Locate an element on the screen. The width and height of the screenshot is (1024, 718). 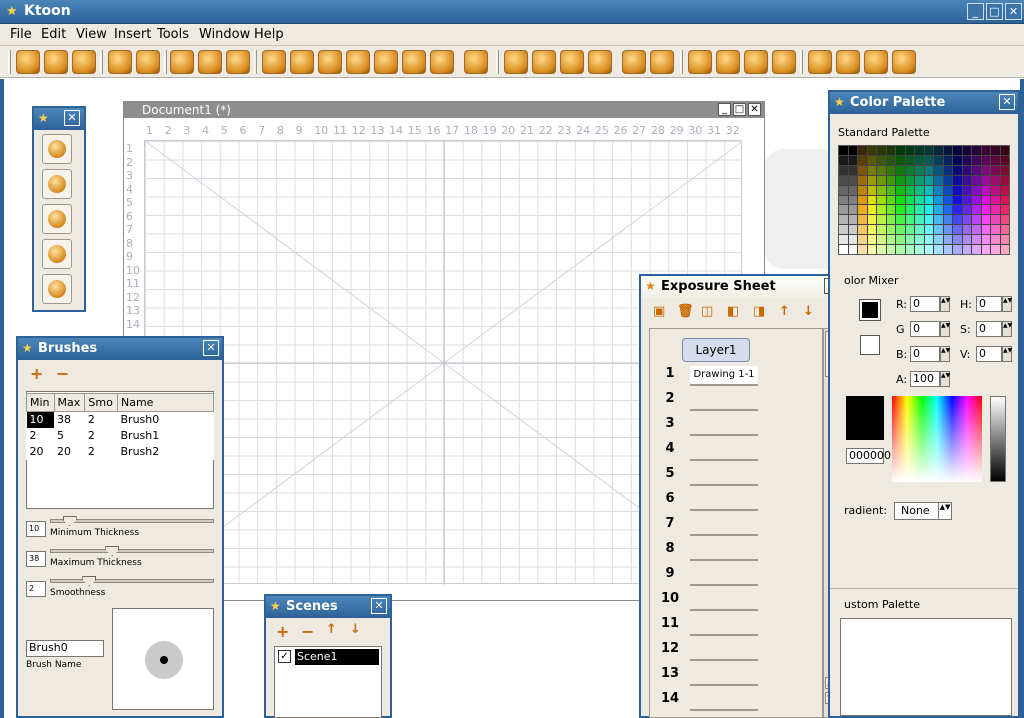
insert-layer-icon: ▣ is located at coordinates (659, 311).